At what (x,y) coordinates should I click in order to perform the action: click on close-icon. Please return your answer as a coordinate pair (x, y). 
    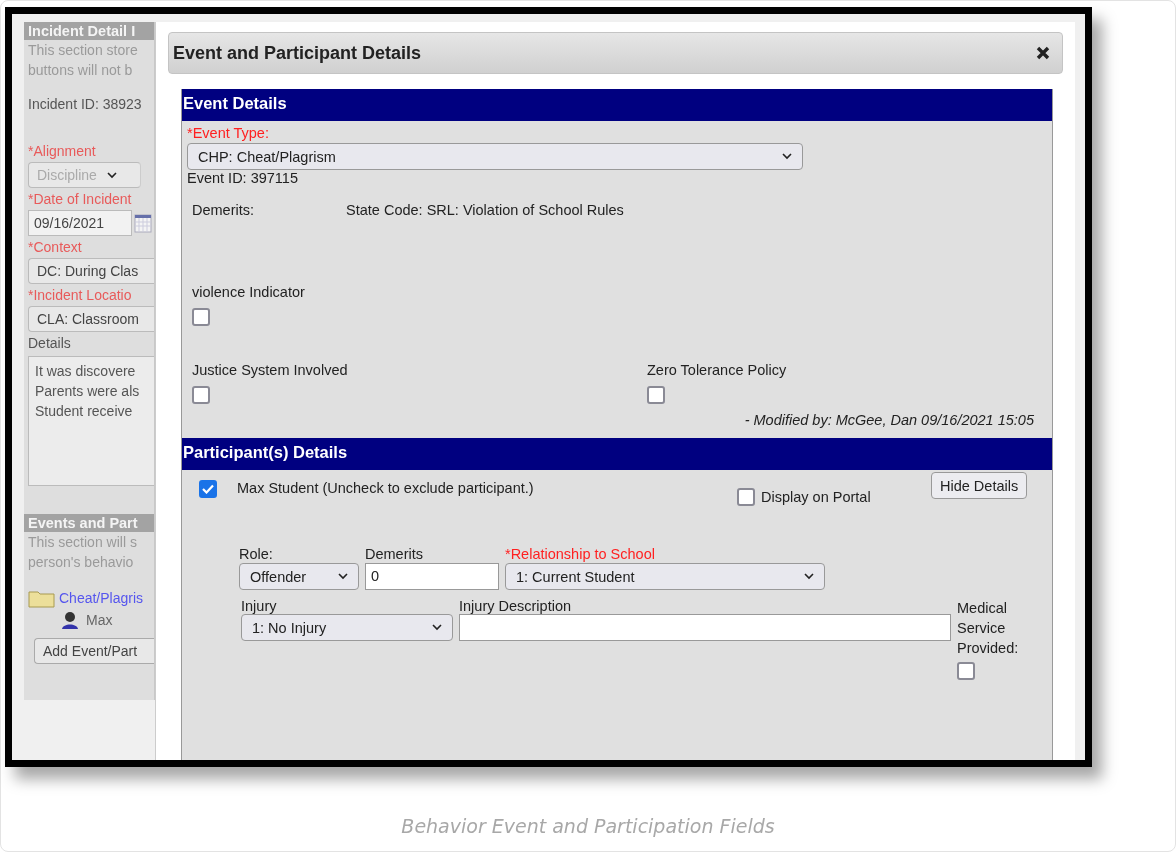
    Looking at the image, I should click on (1043, 53).